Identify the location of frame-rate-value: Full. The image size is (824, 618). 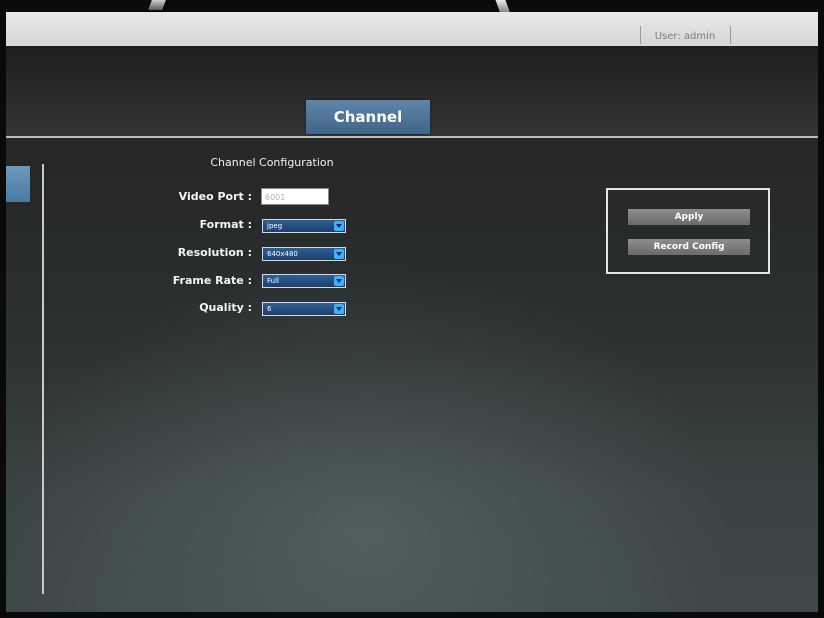
(273, 281).